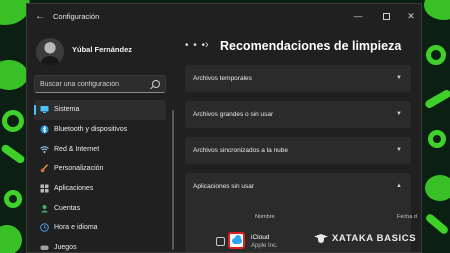 The image size is (450, 253). I want to click on close-button: ✕, so click(409, 16).